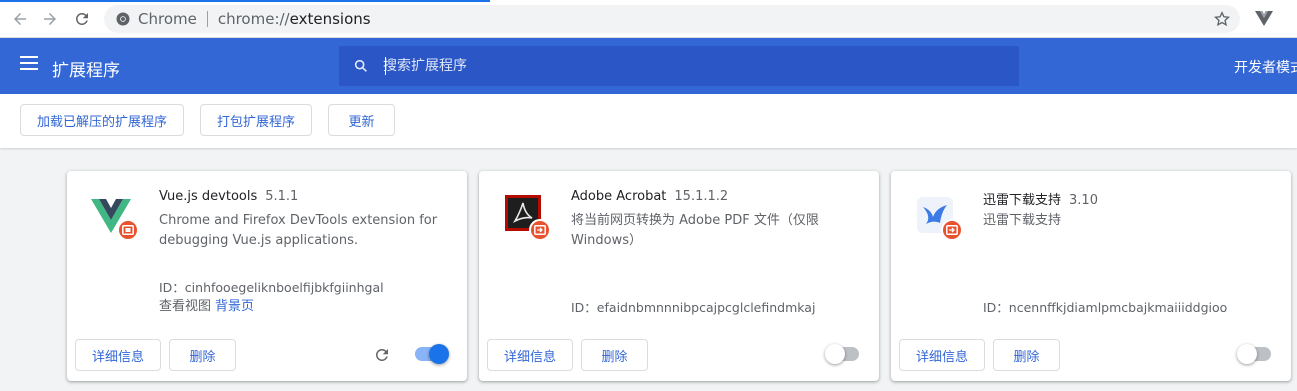 The image size is (1297, 391). What do you see at coordinates (282, 196) in the screenshot?
I see `extension-version: 5.1.1` at bounding box center [282, 196].